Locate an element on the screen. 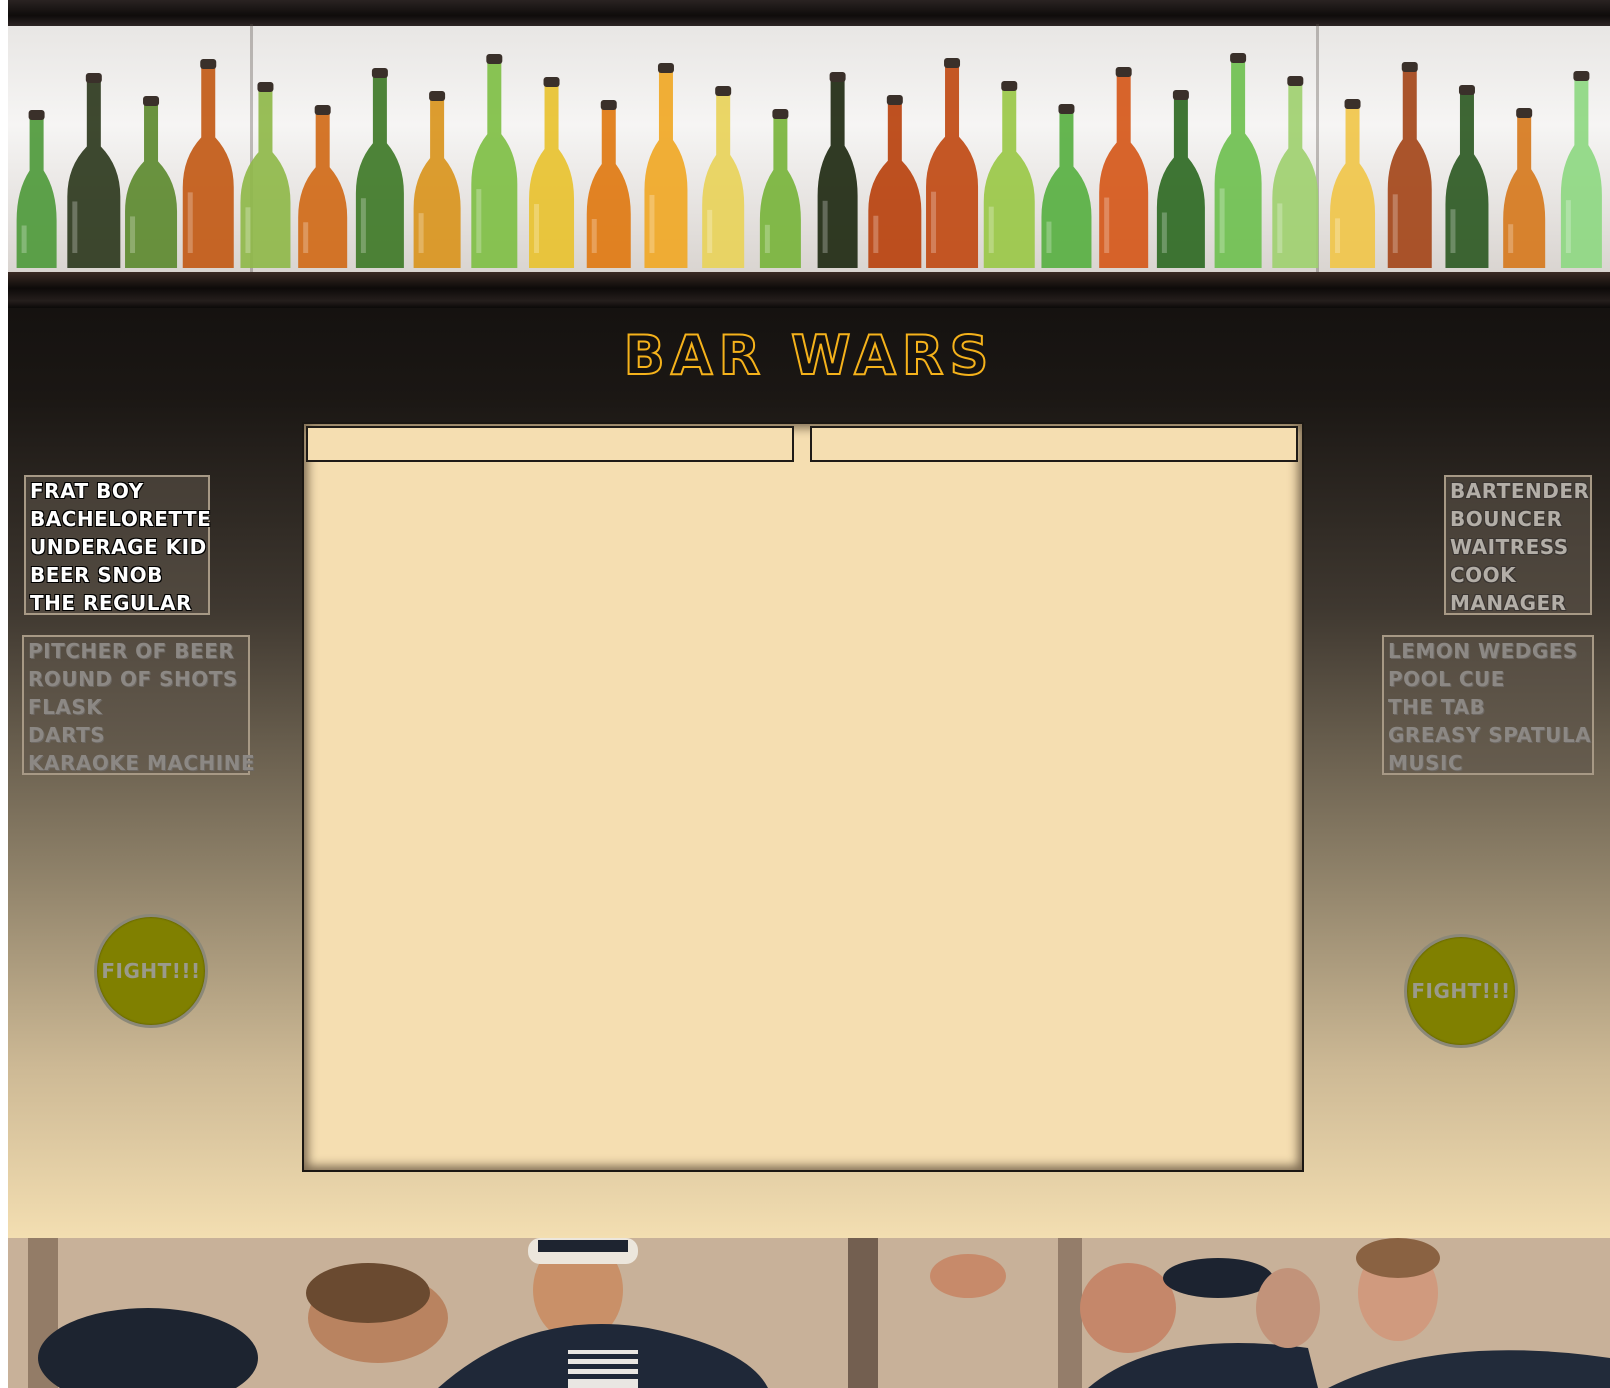 This screenshot has height=1388, width=1610. staff-weapon-item: The Tab is located at coordinates (1488, 707).